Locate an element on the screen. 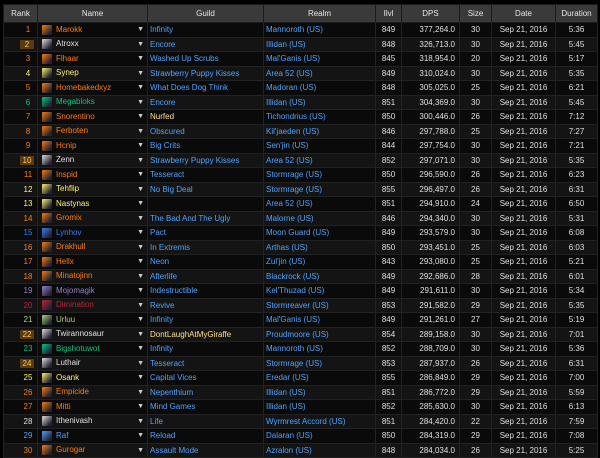 Image resolution: width=600 pixels, height=458 pixels. header-realm: Realm is located at coordinates (319, 13).